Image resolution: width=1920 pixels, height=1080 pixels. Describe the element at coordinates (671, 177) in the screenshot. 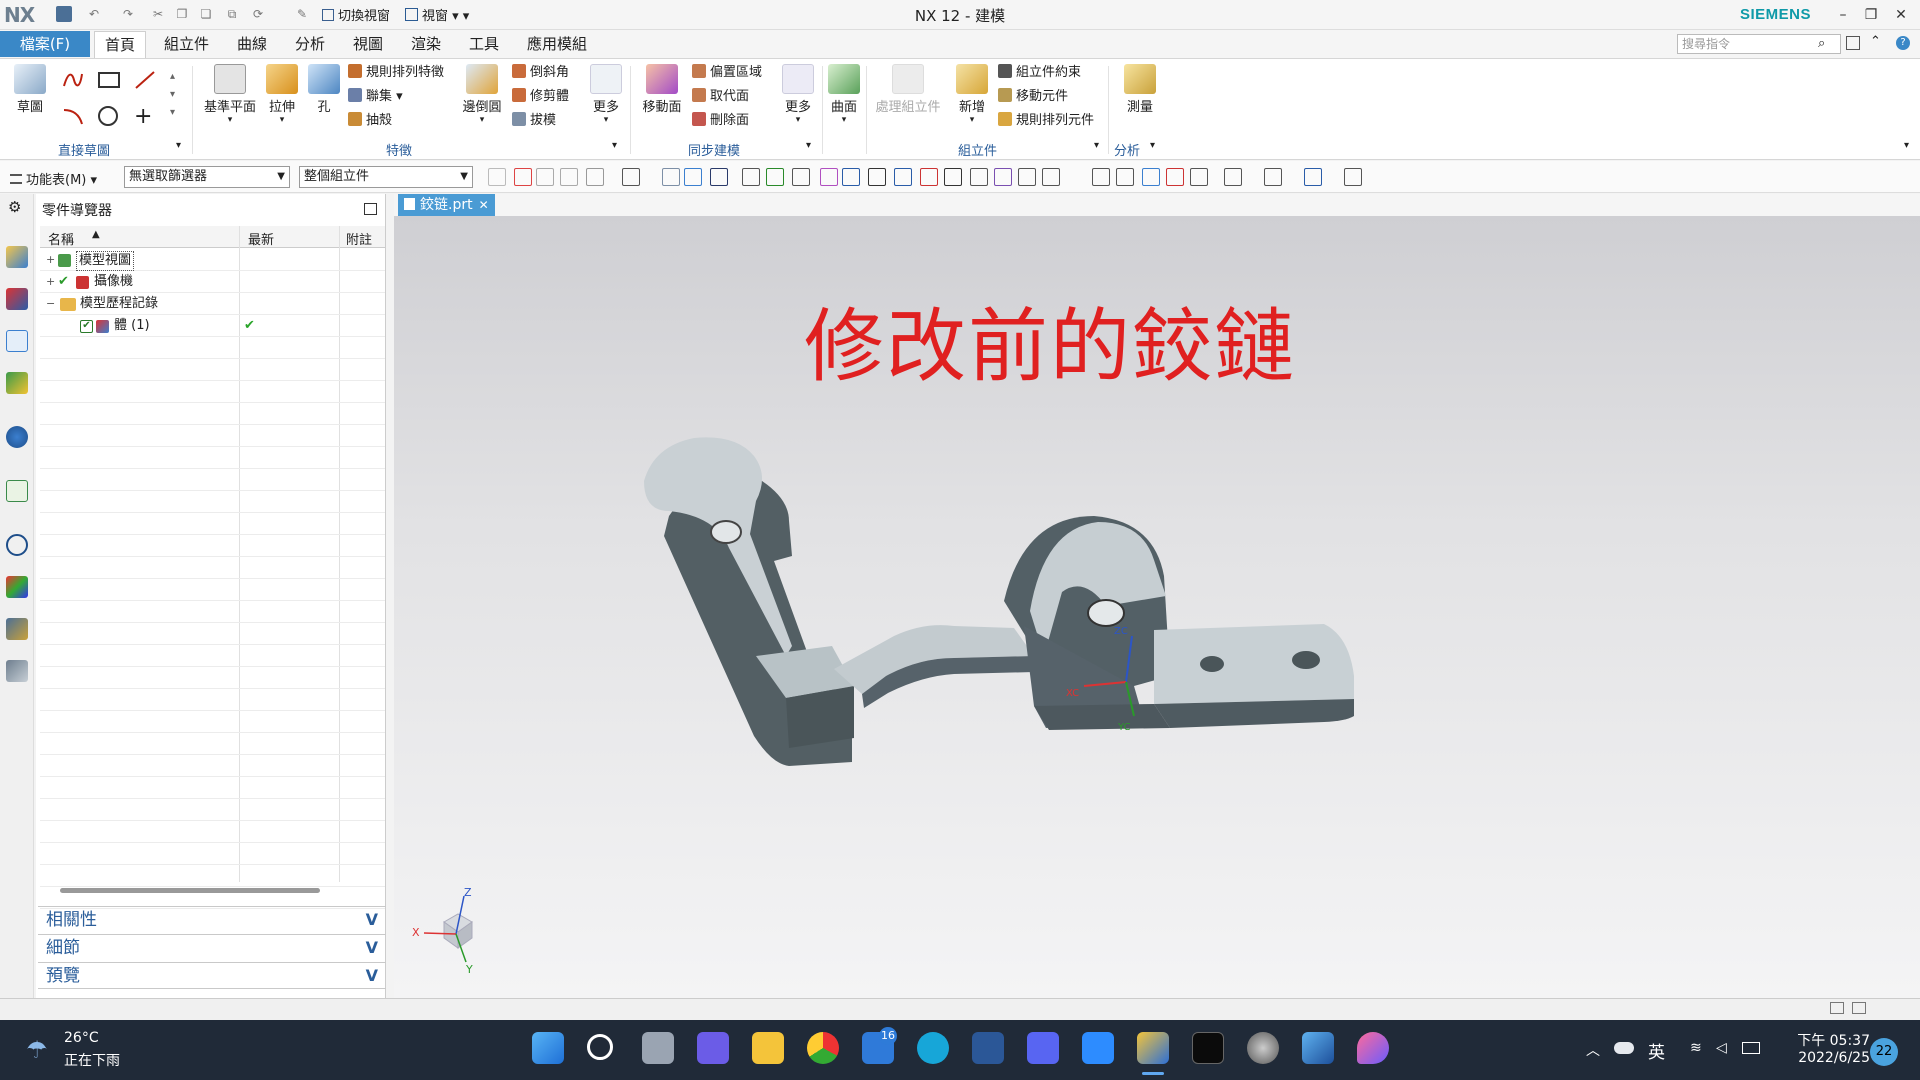

I see `solid-body-icon` at that location.